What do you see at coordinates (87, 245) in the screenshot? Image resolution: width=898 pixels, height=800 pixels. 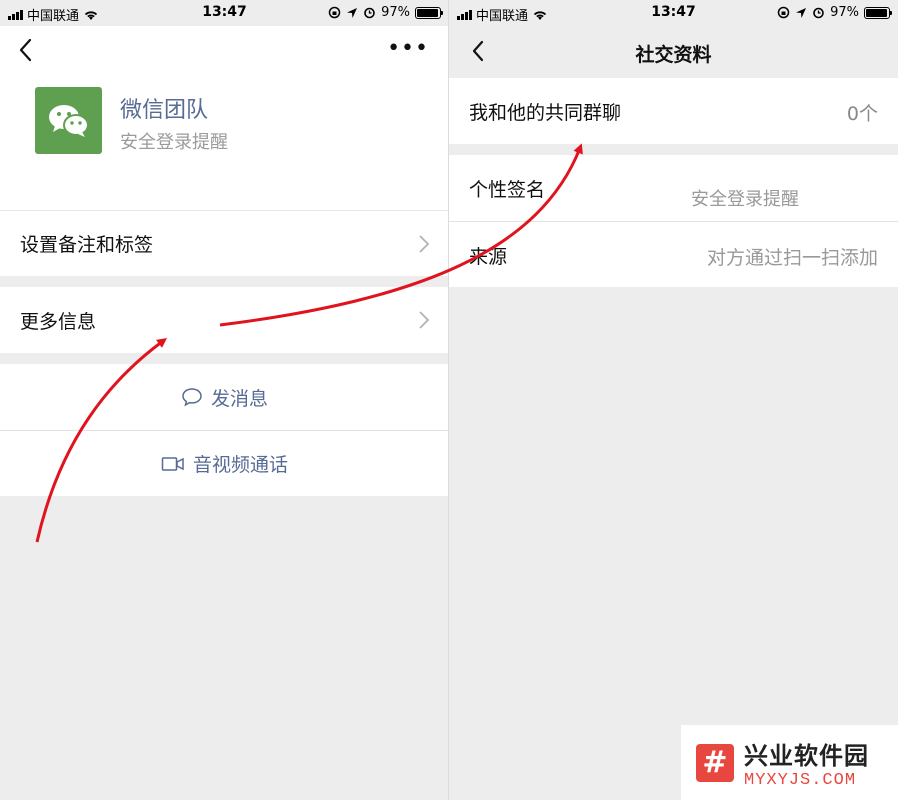 I see `row-label: 设置备注和标签` at bounding box center [87, 245].